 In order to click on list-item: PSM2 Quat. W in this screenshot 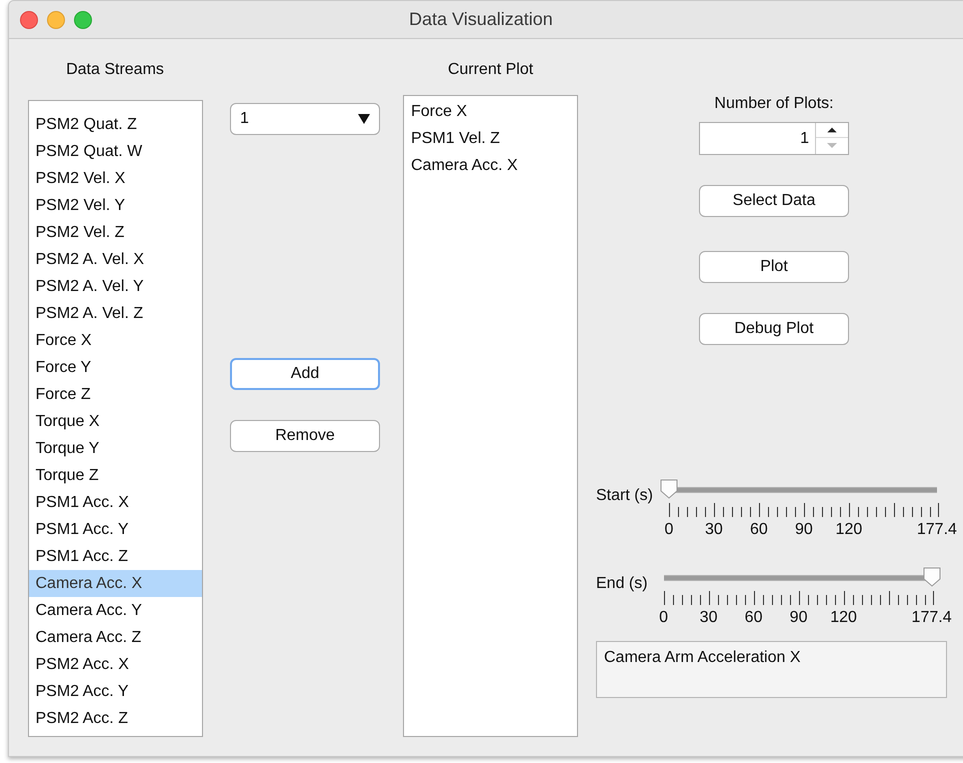, I will do `click(115, 151)`.